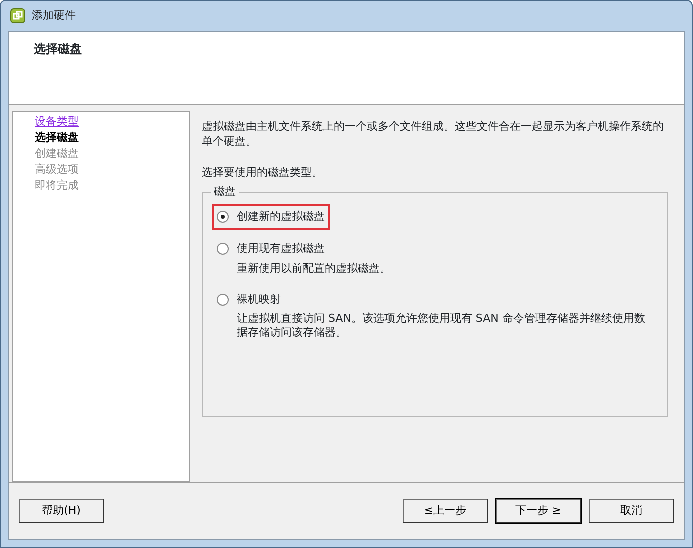  Describe the element at coordinates (631, 511) in the screenshot. I see `wizard-button: 取消` at that location.